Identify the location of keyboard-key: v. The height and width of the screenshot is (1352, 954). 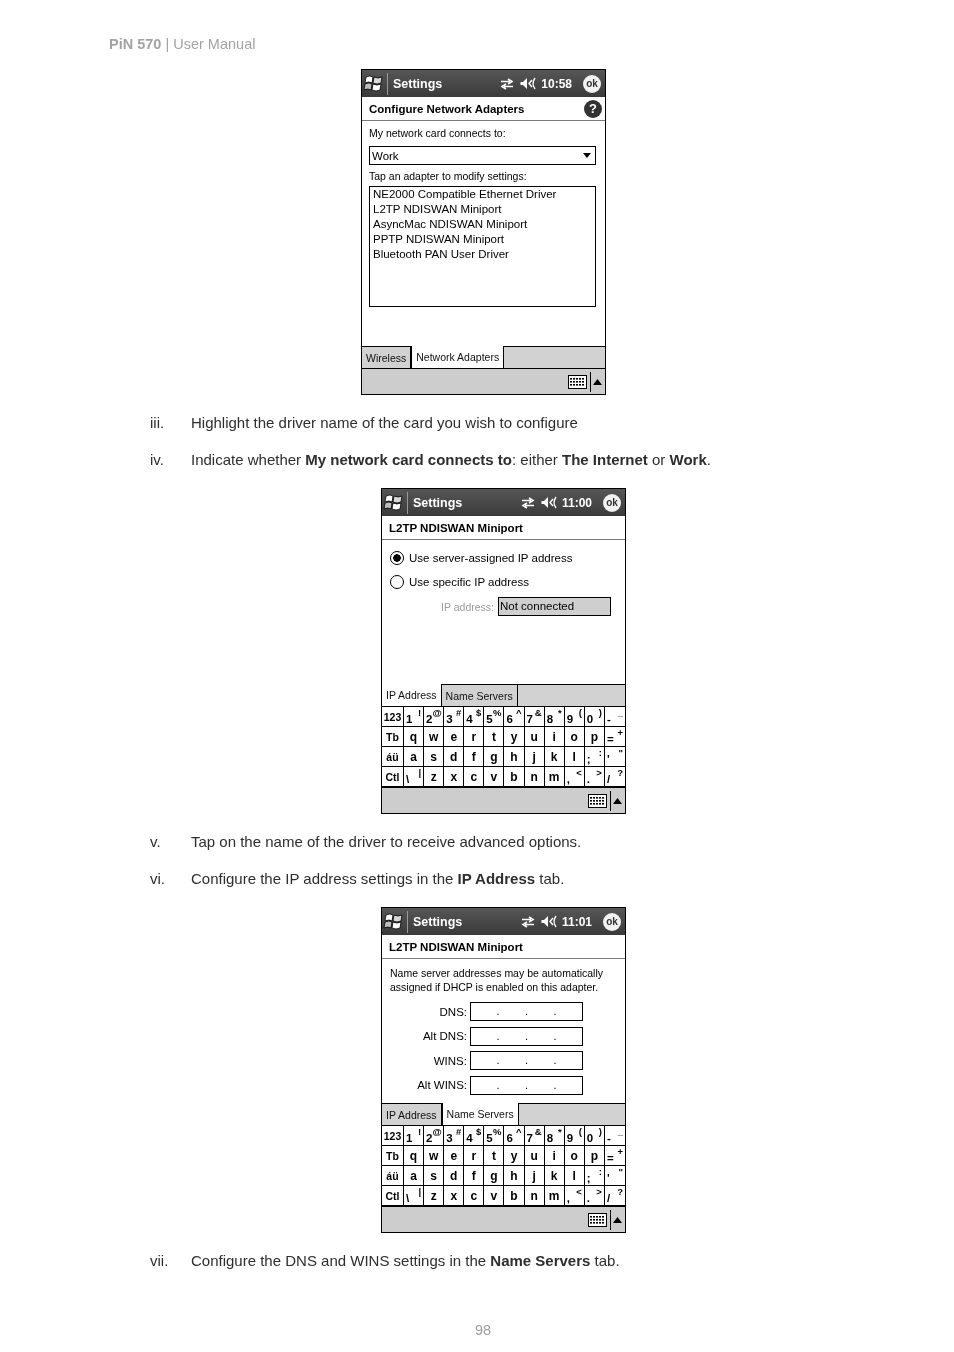
(494, 777).